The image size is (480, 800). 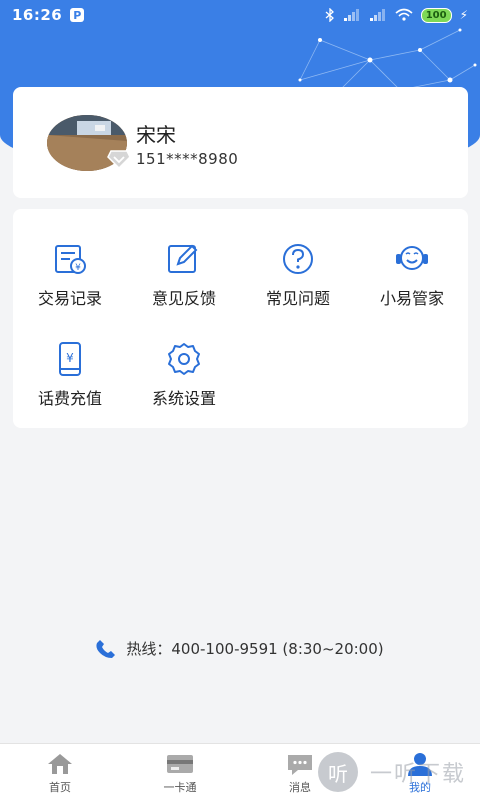 I want to click on customer-service-icon, so click(x=412, y=258).